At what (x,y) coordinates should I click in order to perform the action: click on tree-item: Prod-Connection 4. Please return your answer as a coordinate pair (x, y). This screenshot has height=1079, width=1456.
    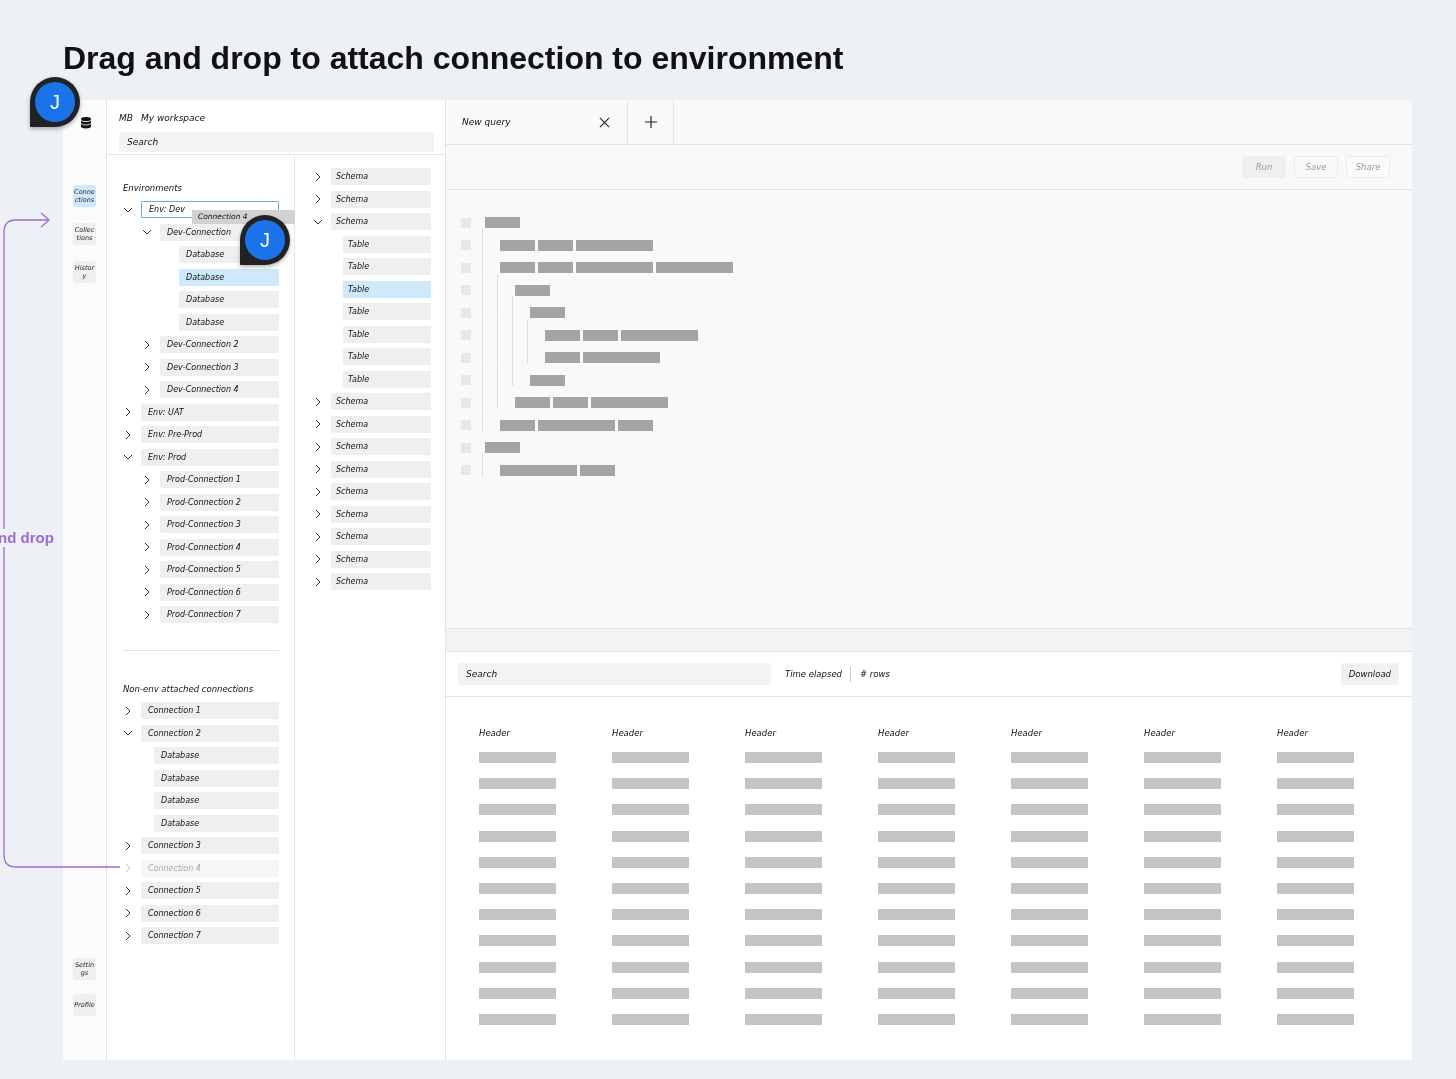
    Looking at the image, I should click on (219, 547).